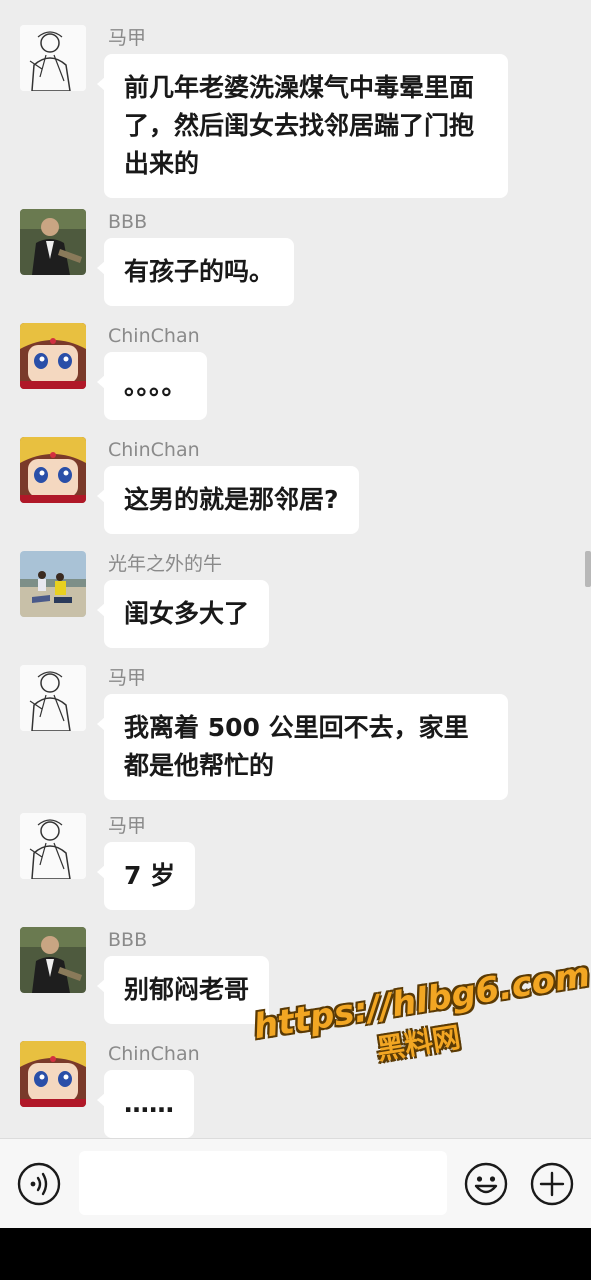 This screenshot has width=591, height=1280. What do you see at coordinates (183, 614) in the screenshot?
I see `message-bubble: 闺女多大了` at bounding box center [183, 614].